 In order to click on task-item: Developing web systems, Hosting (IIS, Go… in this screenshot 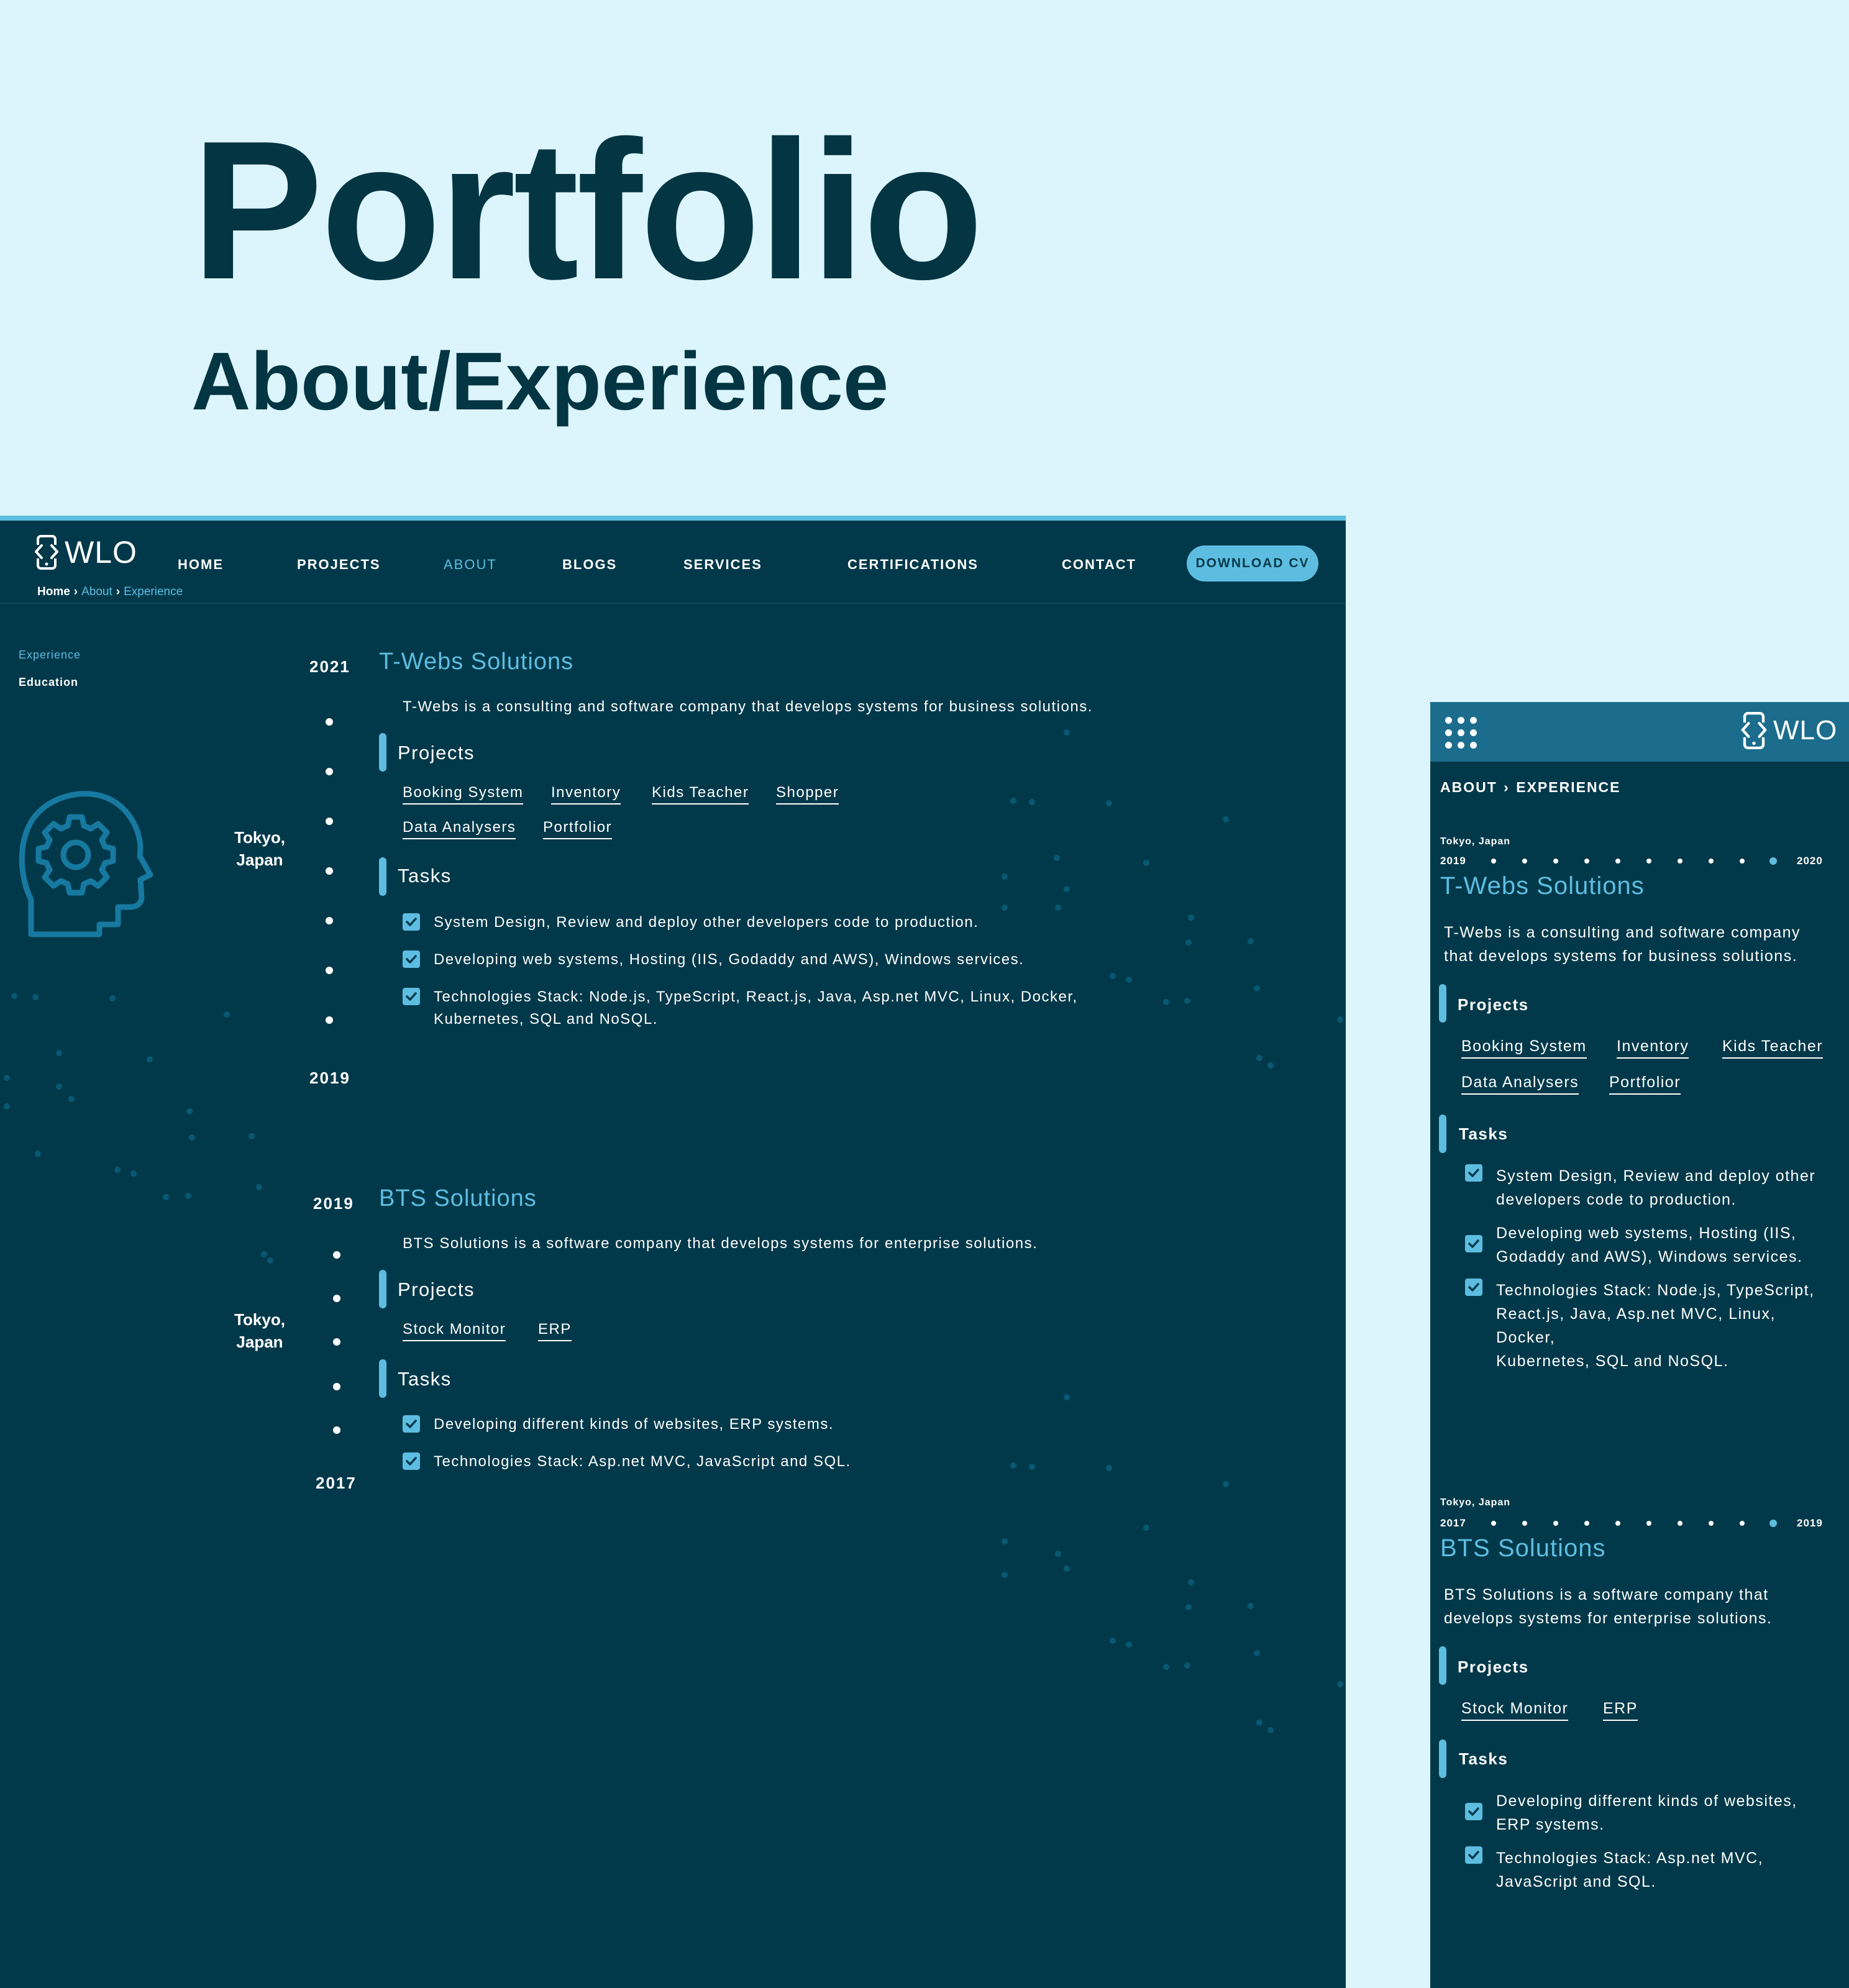, I will do `click(1650, 1244)`.